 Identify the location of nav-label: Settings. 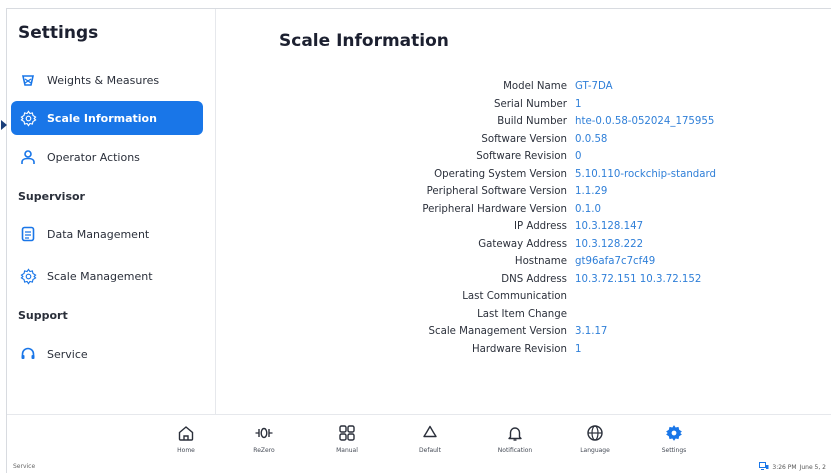
(674, 450).